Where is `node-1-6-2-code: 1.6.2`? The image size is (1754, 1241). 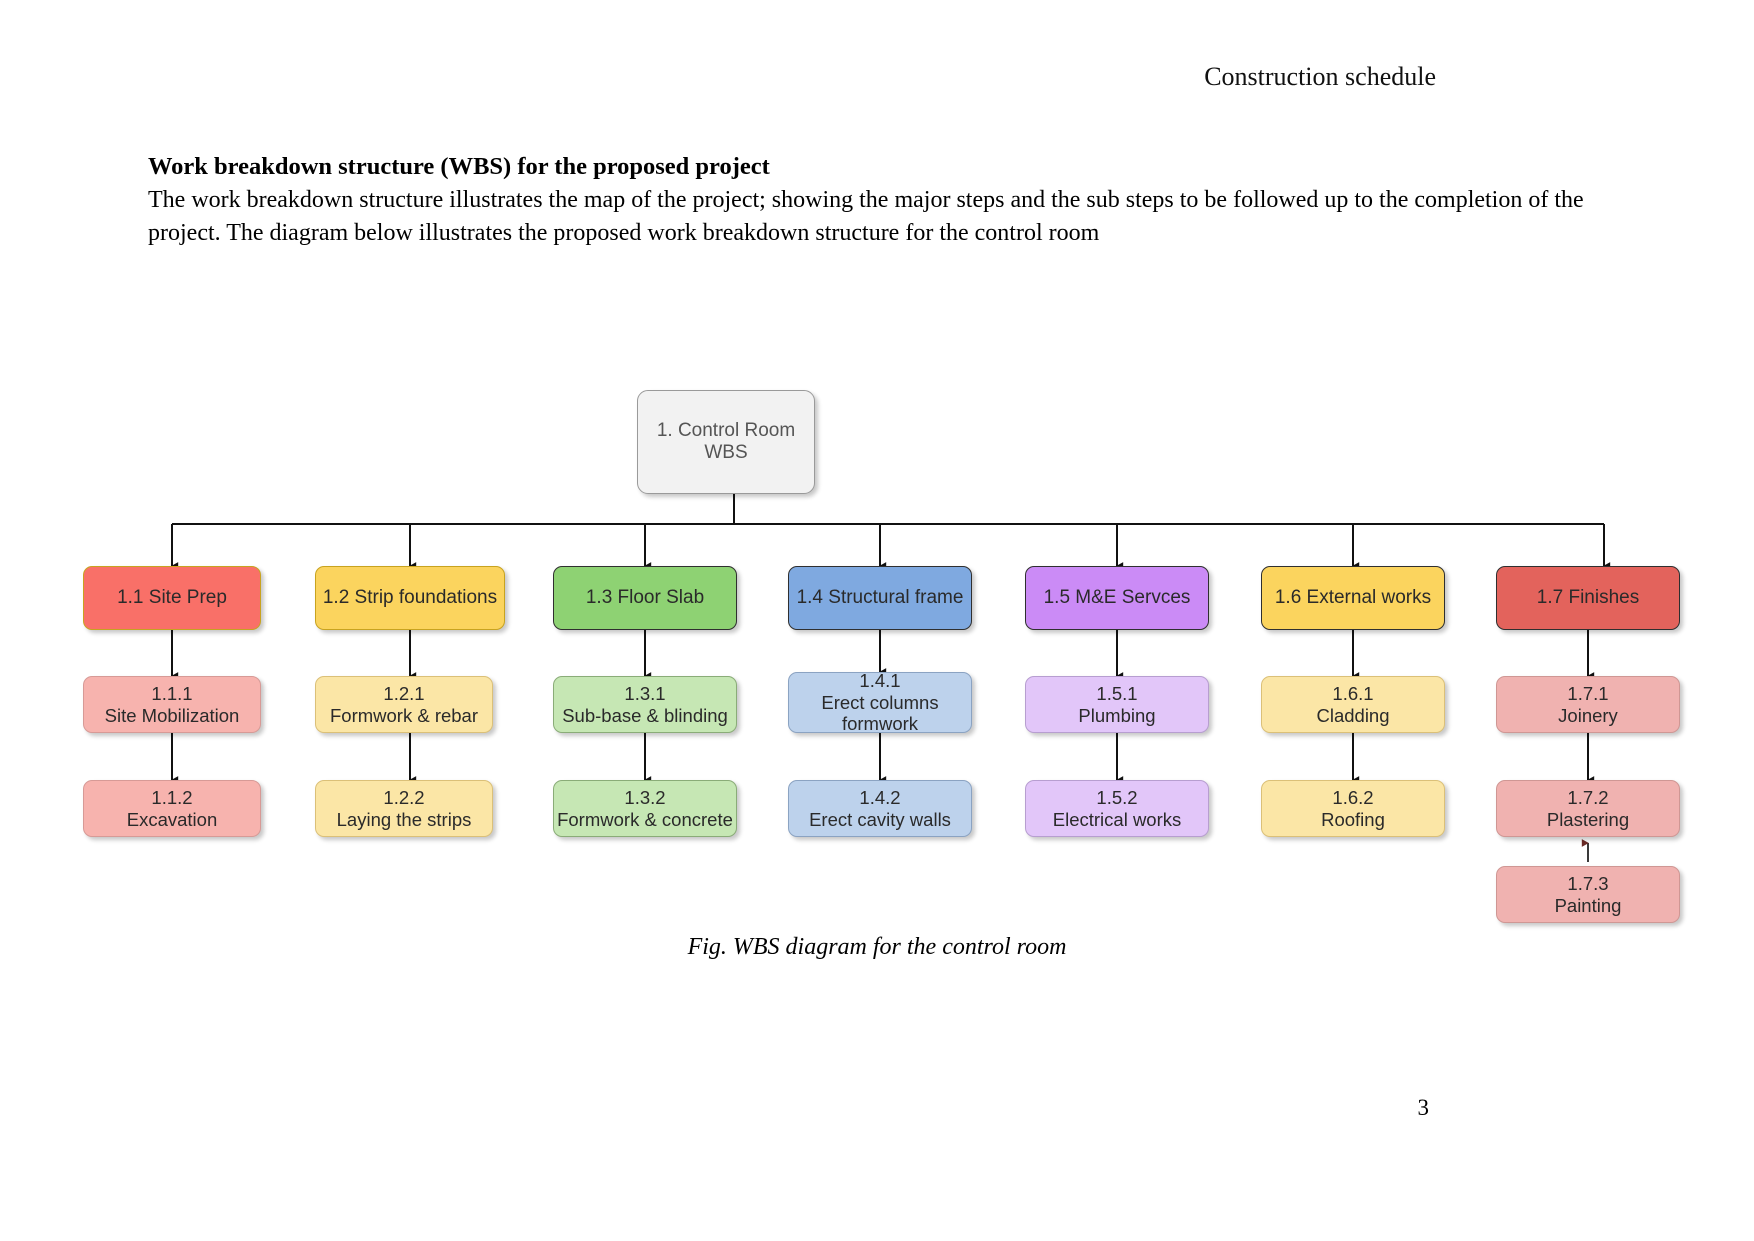
node-1-6-2-code: 1.6.2 is located at coordinates (1353, 797).